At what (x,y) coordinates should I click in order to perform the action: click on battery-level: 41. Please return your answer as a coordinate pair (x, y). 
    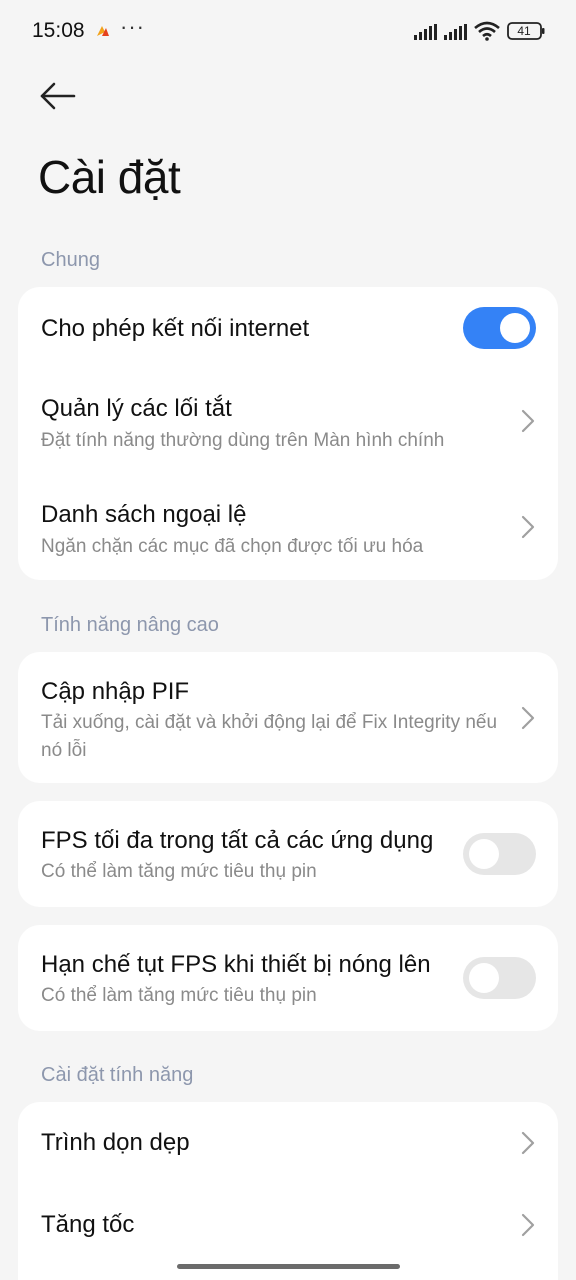
    Looking at the image, I should click on (524, 31).